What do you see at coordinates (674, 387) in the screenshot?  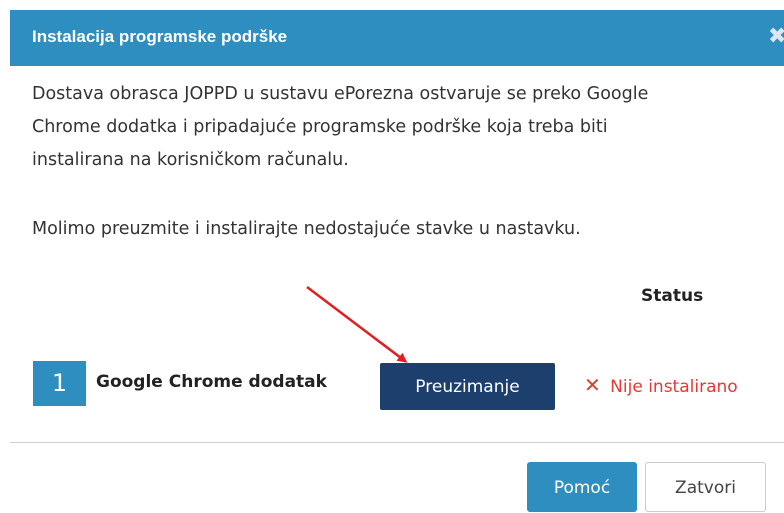 I see `status-text: Nije instalirano` at bounding box center [674, 387].